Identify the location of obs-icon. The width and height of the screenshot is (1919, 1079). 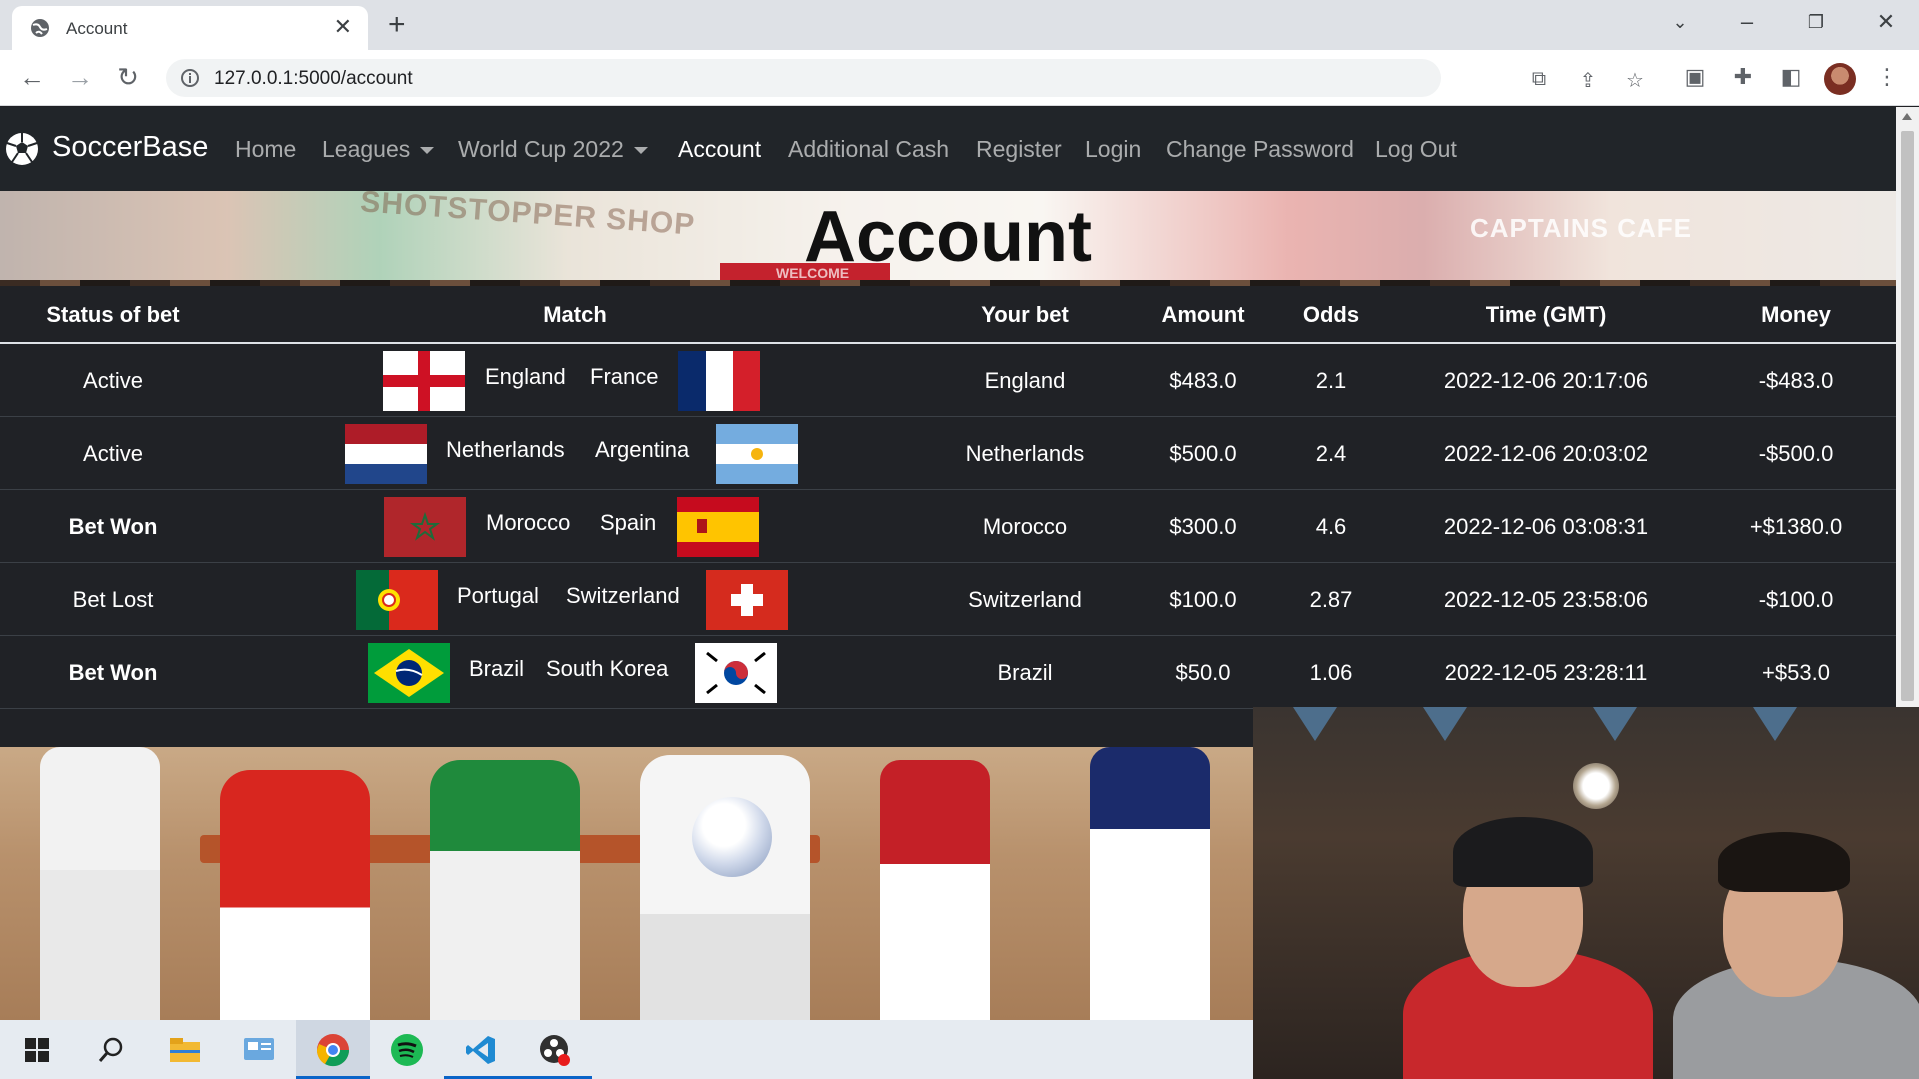
(555, 1049).